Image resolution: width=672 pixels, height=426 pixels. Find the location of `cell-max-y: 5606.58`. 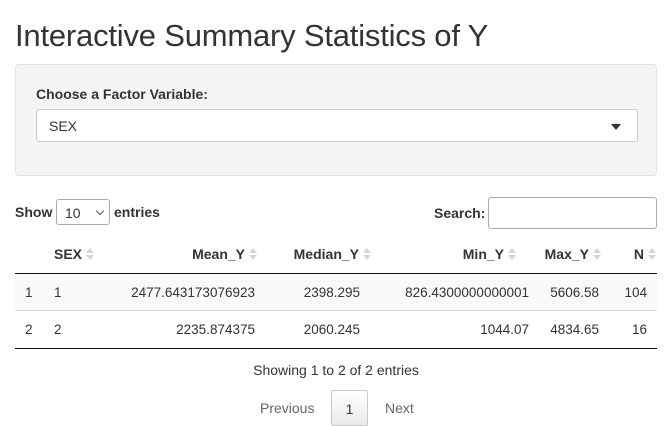

cell-max-y: 5606.58 is located at coordinates (574, 292).